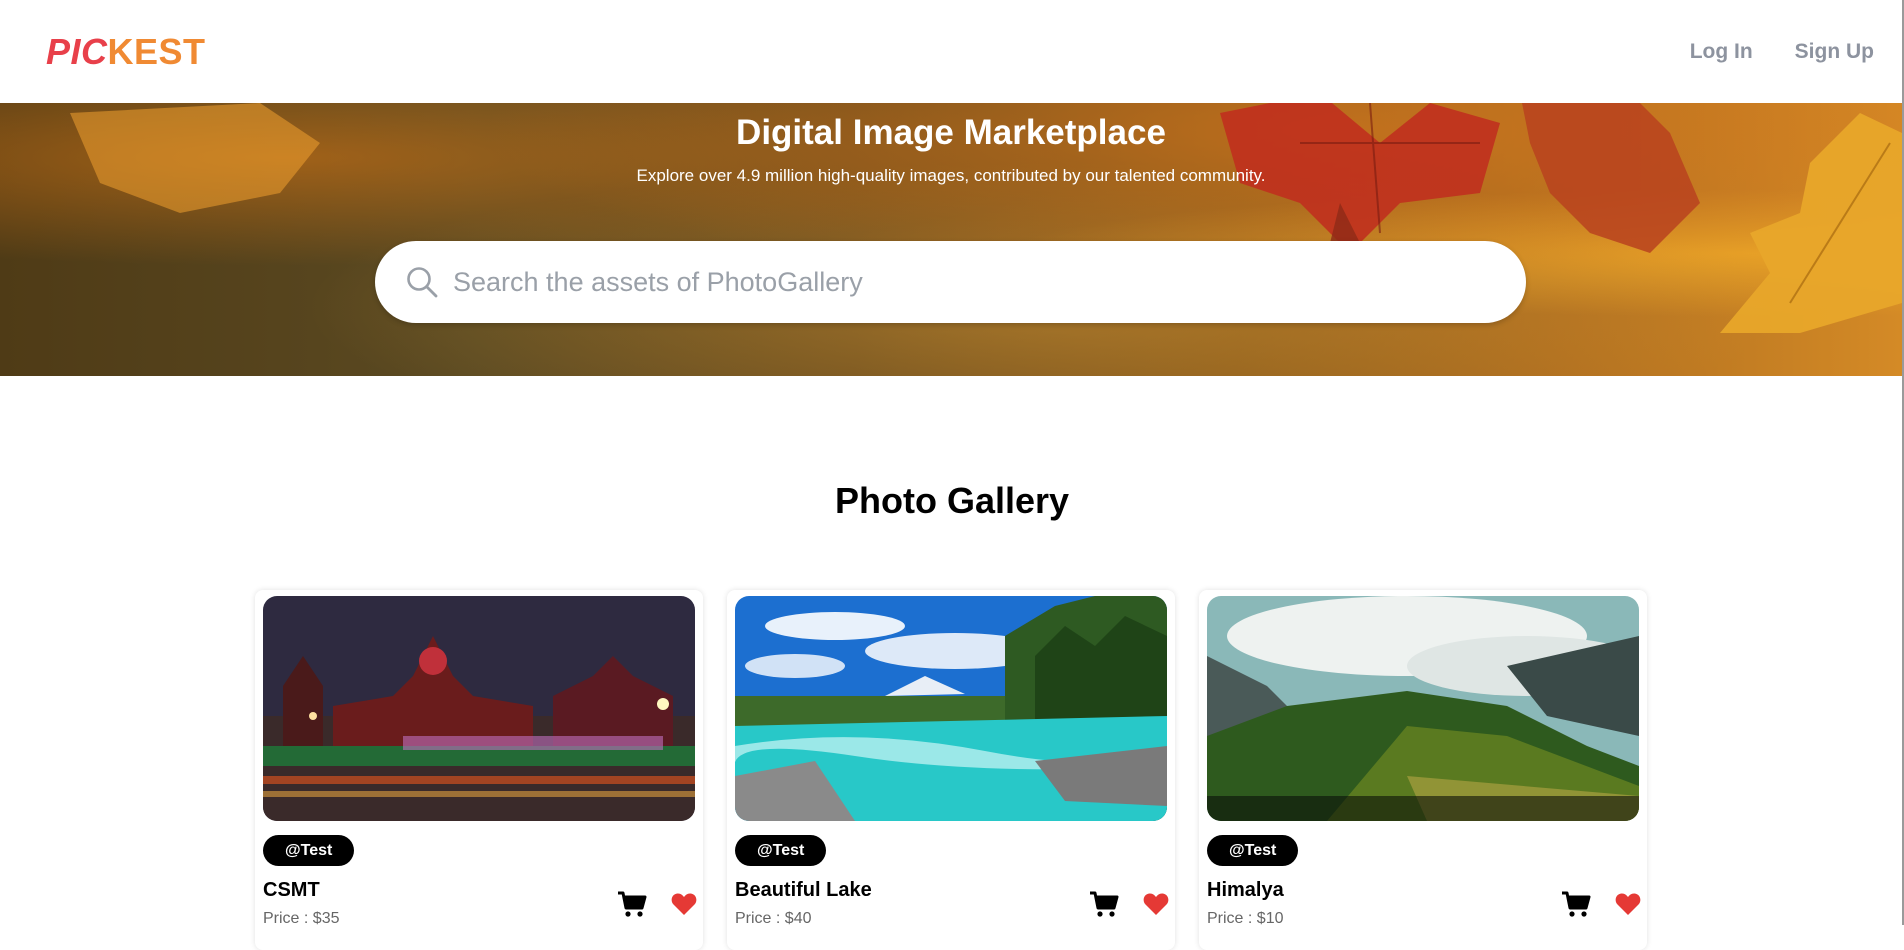  What do you see at coordinates (952, 500) in the screenshot?
I see `gallery-title: Photo Gallery` at bounding box center [952, 500].